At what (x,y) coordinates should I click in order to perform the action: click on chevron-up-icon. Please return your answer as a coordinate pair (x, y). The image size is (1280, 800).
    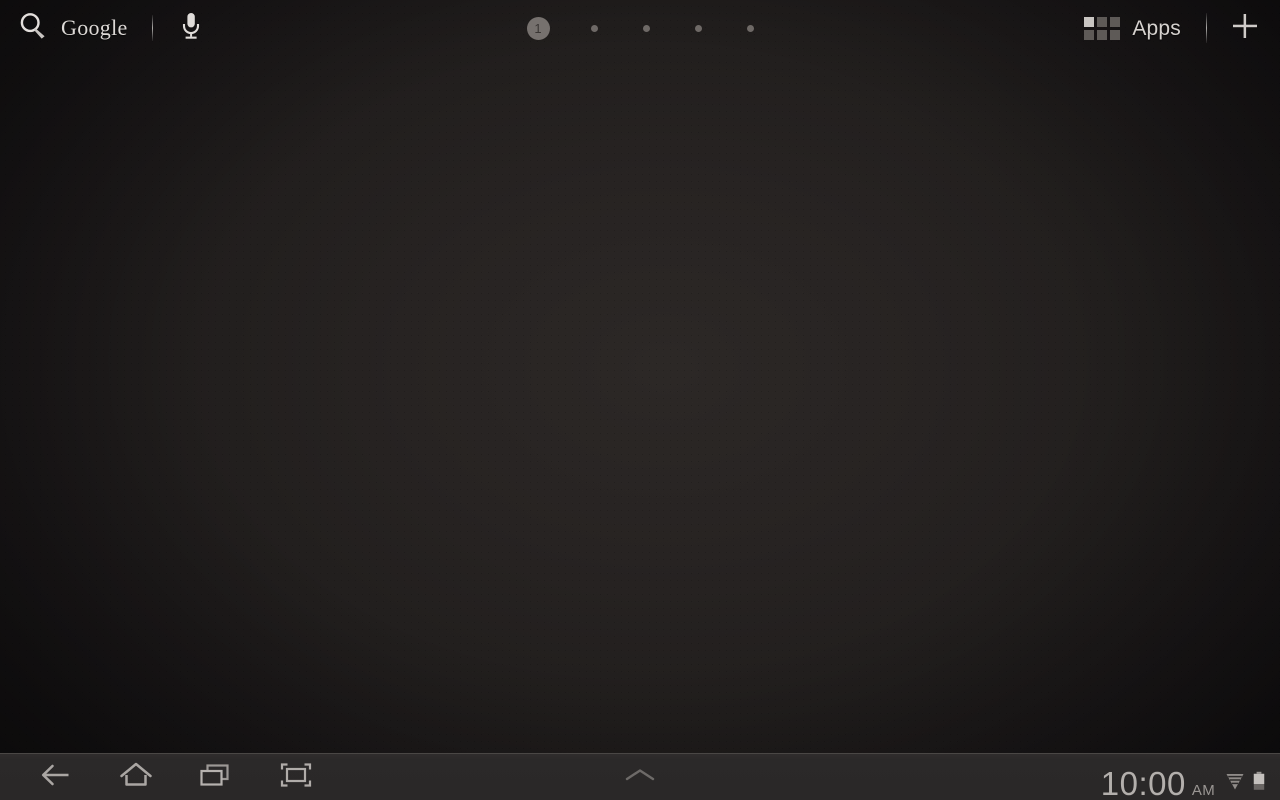
    Looking at the image, I should click on (640, 777).